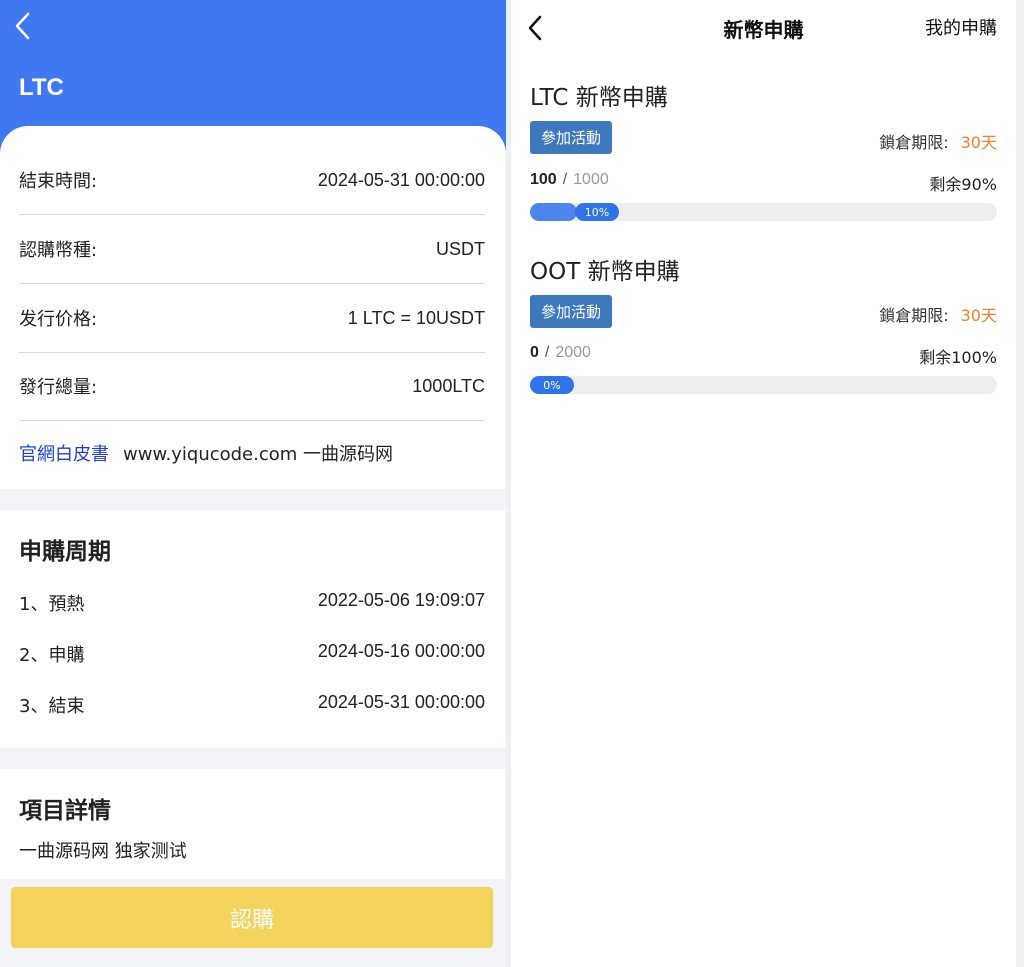 This screenshot has height=967, width=1024. What do you see at coordinates (448, 386) in the screenshot?
I see `info-value: 1000LTC` at bounding box center [448, 386].